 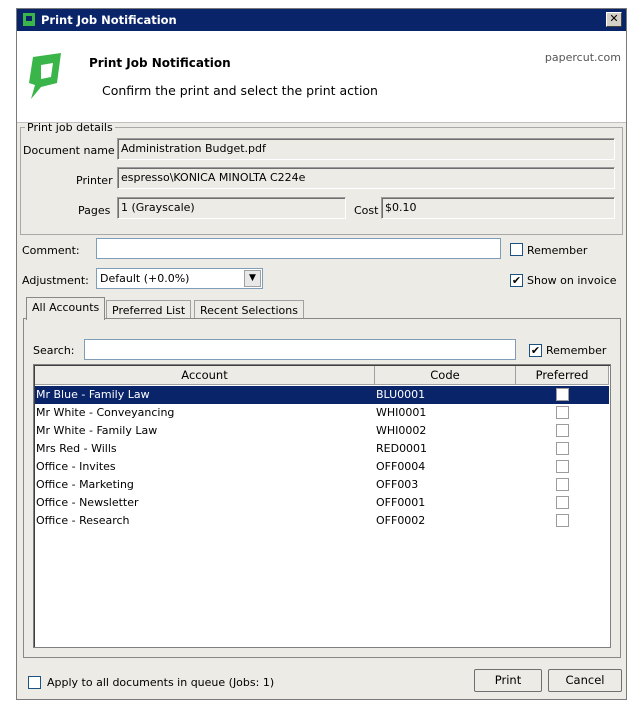 I want to click on account-cell: Office - Invites, so click(x=76, y=466).